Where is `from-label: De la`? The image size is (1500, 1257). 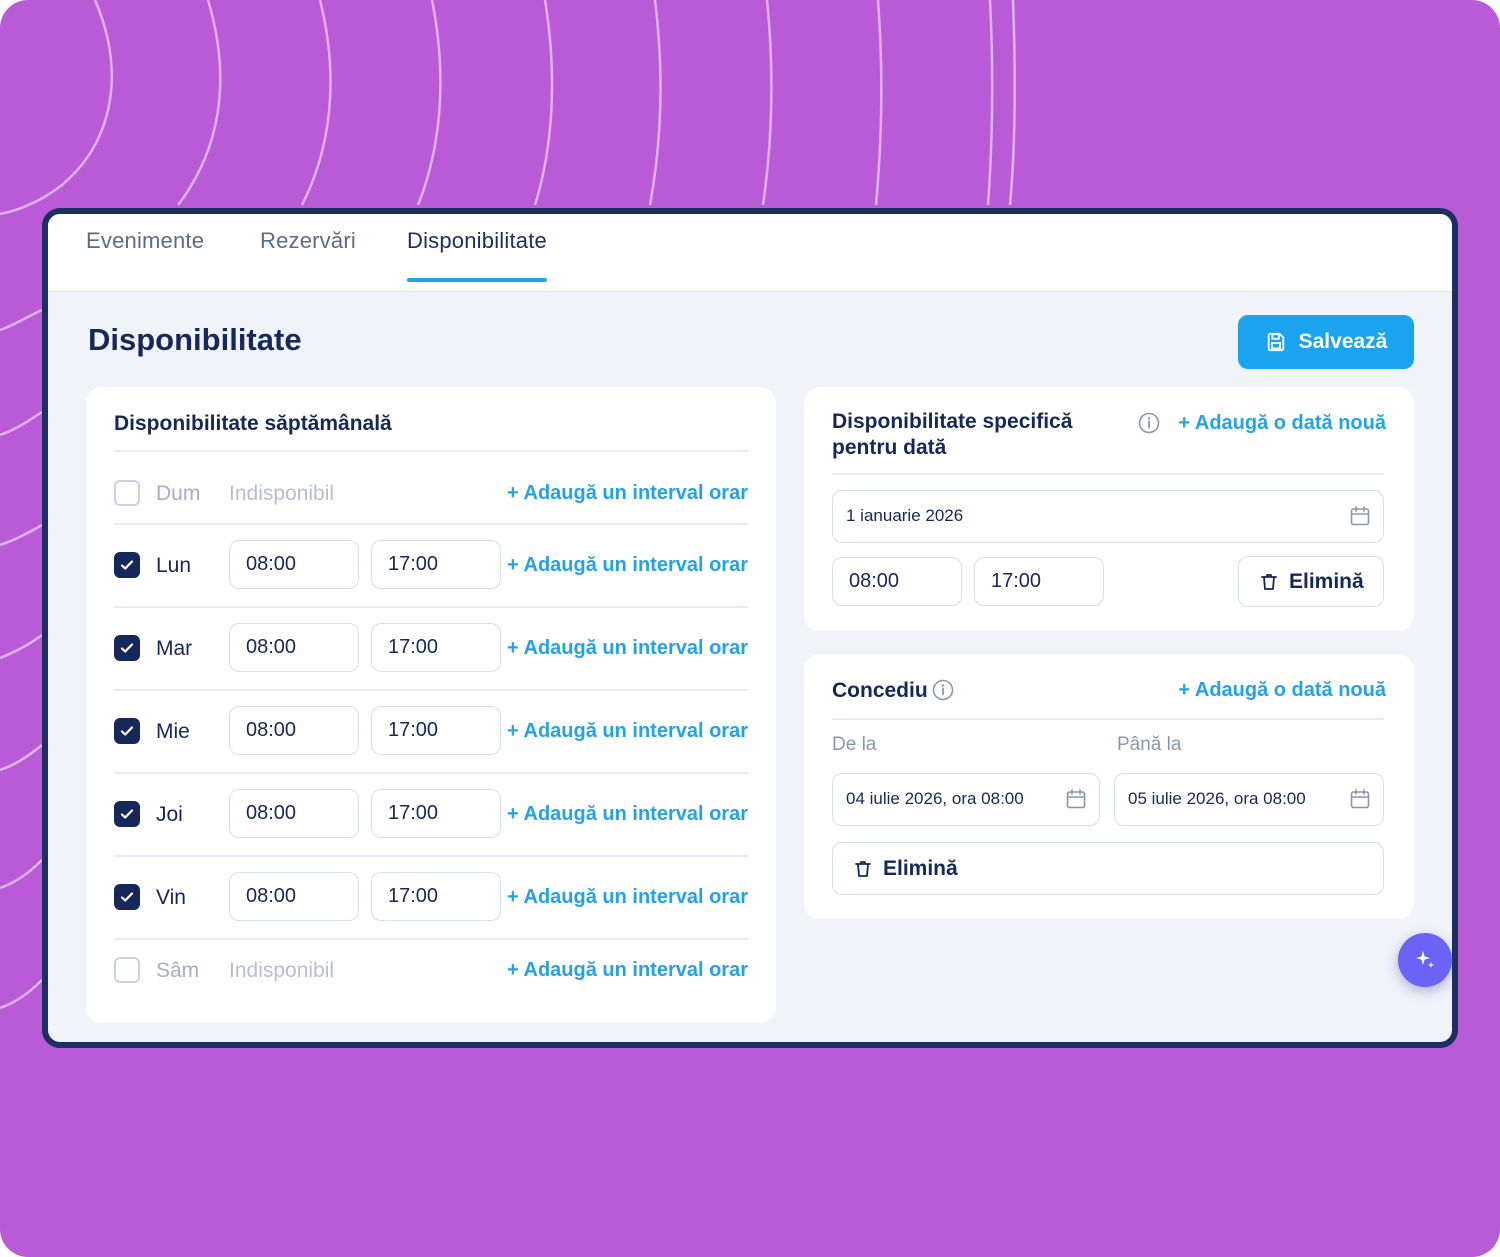
from-label: De la is located at coordinates (854, 744).